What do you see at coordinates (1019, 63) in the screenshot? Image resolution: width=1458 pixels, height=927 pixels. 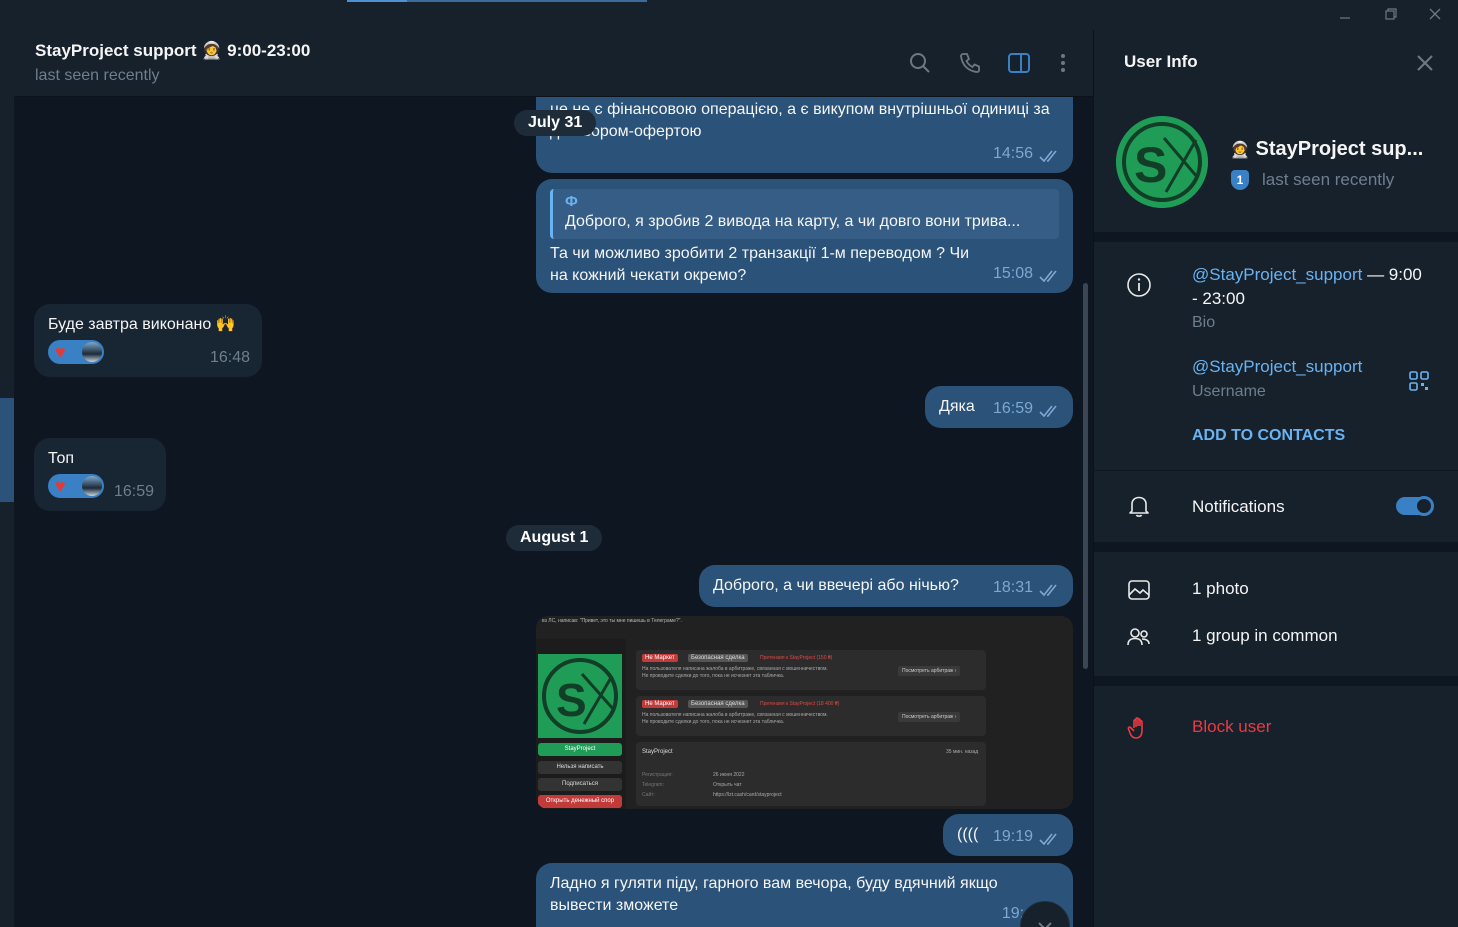 I see `sidebar-toggle-icon` at bounding box center [1019, 63].